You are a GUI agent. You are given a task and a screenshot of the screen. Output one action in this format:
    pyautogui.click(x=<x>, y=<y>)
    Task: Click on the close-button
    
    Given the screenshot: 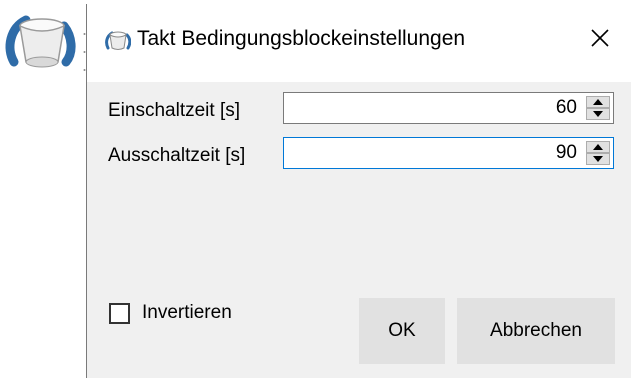 What is the action you would take?
    pyautogui.click(x=600, y=40)
    